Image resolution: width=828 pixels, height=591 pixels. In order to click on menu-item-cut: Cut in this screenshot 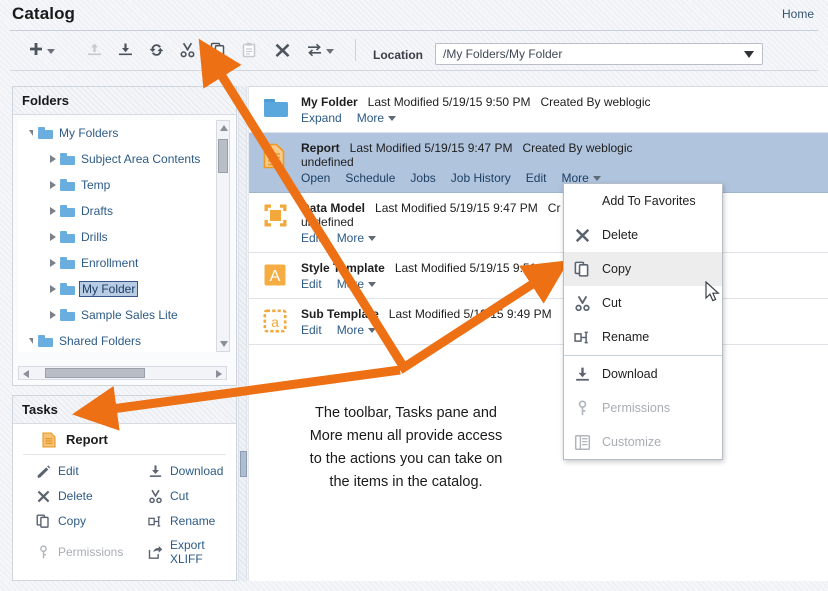, I will do `click(643, 303)`.